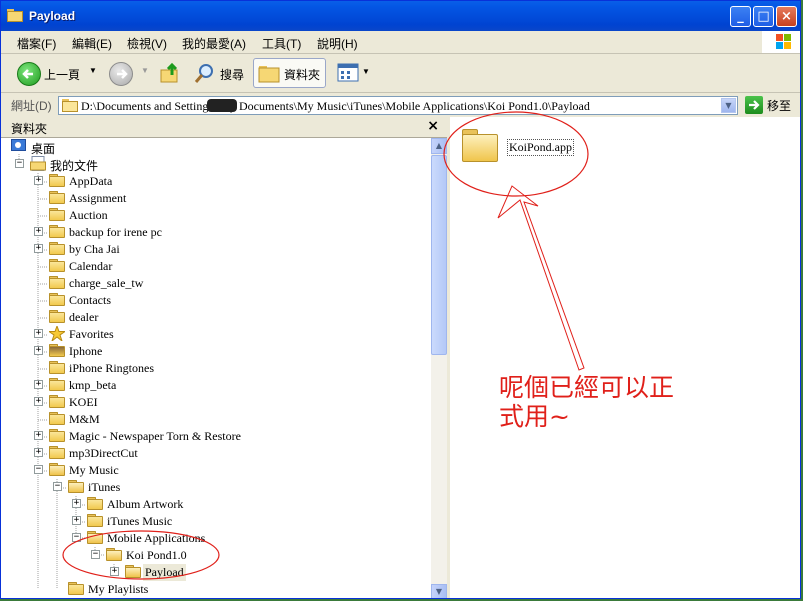 This screenshot has width=803, height=601. Describe the element at coordinates (216, 299) in the screenshot. I see `tree-item-contacts: Contacts` at that location.